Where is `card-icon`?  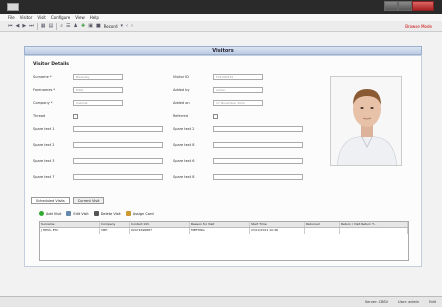 card-icon is located at coordinates (128, 213).